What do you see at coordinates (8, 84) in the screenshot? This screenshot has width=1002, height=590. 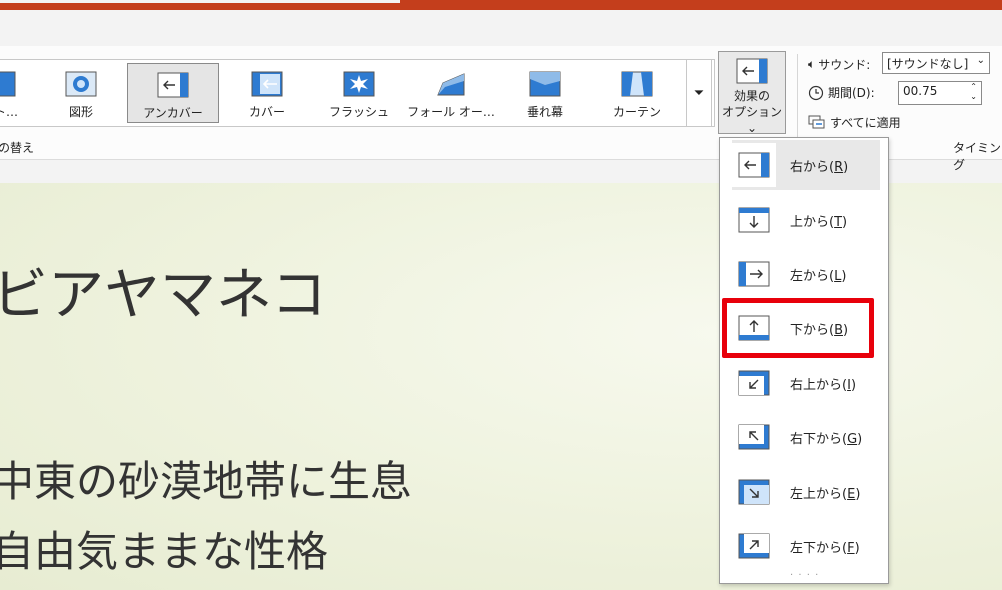 I see `text-transition-icon` at bounding box center [8, 84].